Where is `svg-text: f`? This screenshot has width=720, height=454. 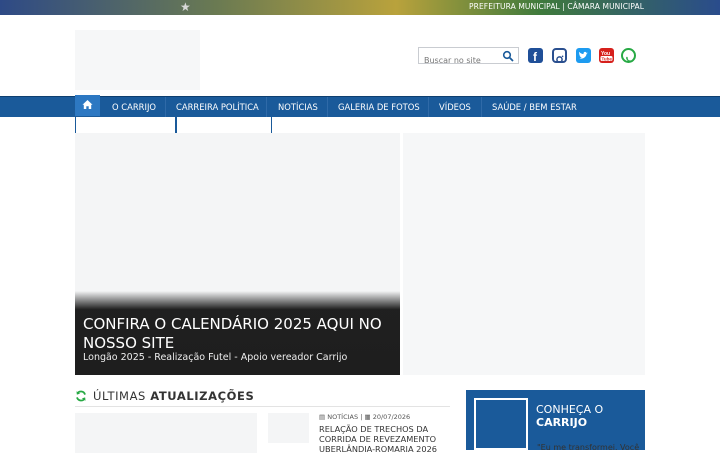 svg-text: f is located at coordinates (535, 56).